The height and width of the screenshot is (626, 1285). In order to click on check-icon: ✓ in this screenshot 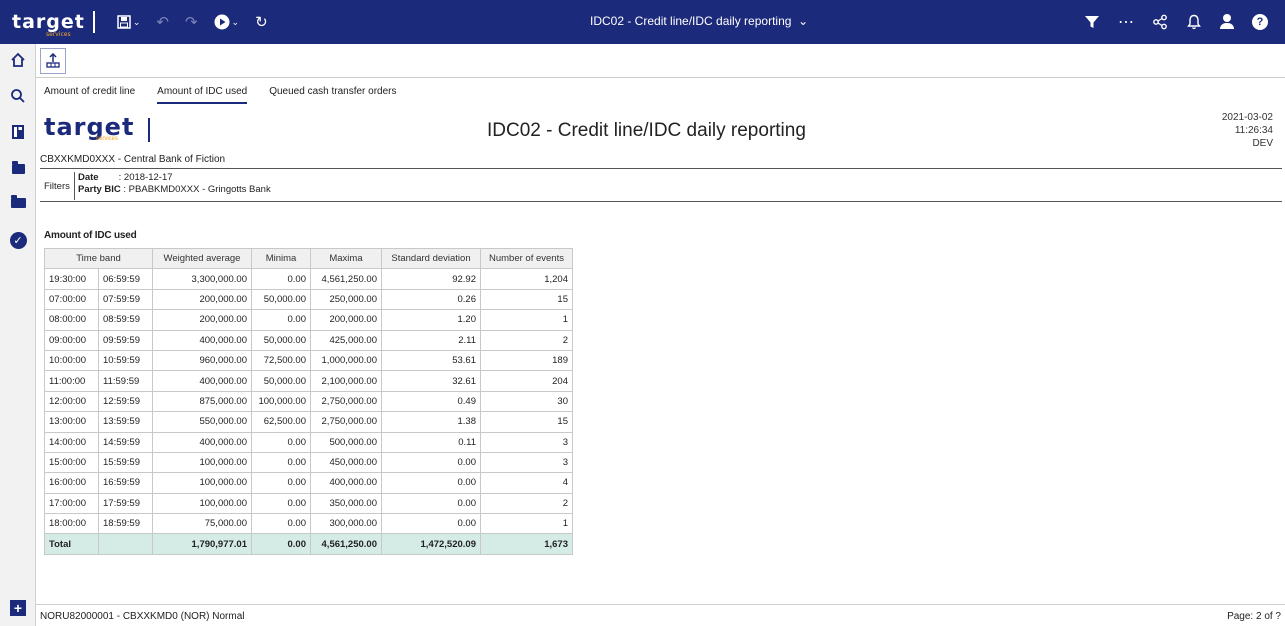, I will do `click(18, 240)`.